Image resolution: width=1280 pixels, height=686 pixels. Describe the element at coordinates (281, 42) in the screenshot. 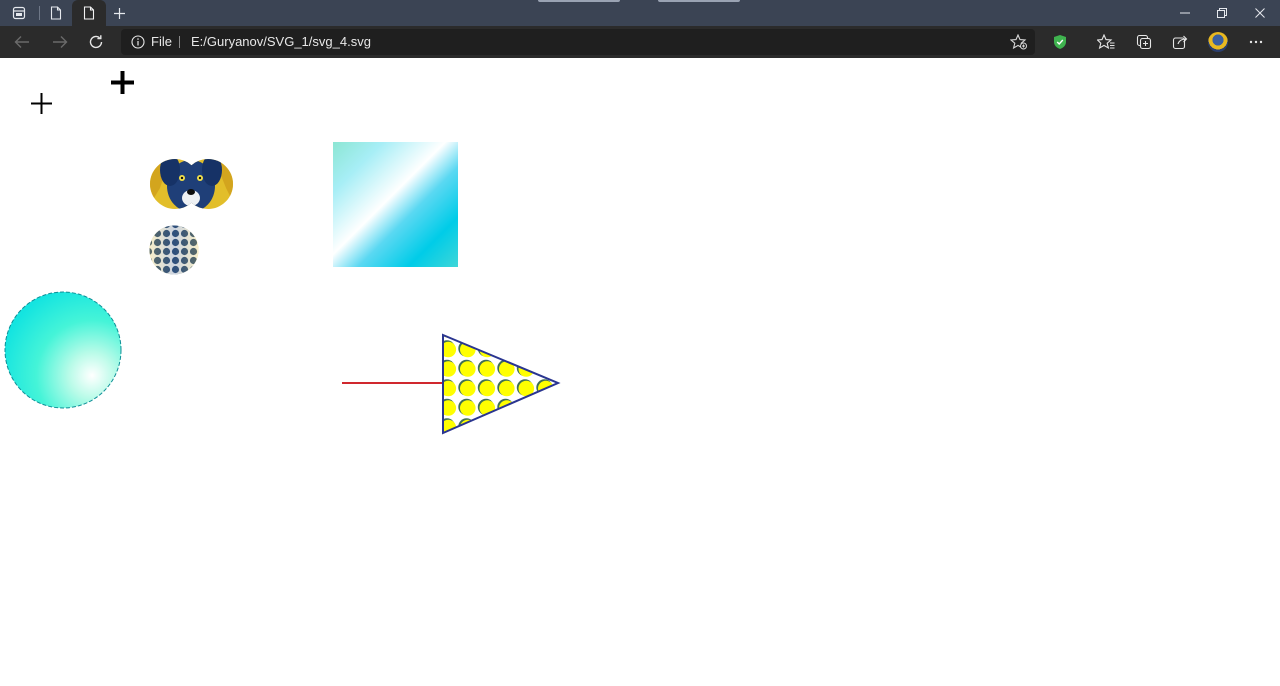

I see `url-text: E:/Guryanov/SVG_1/svg_4.svg` at that location.